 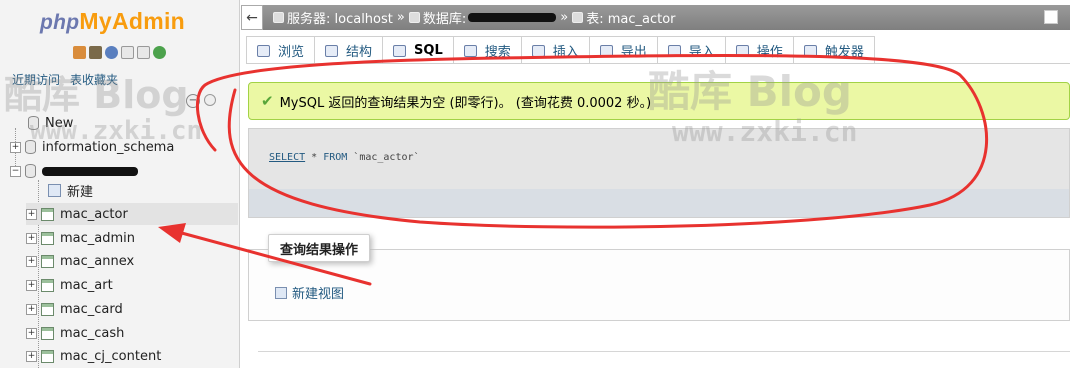 I want to click on tree-item-table: + mac_annex, so click(x=126, y=261).